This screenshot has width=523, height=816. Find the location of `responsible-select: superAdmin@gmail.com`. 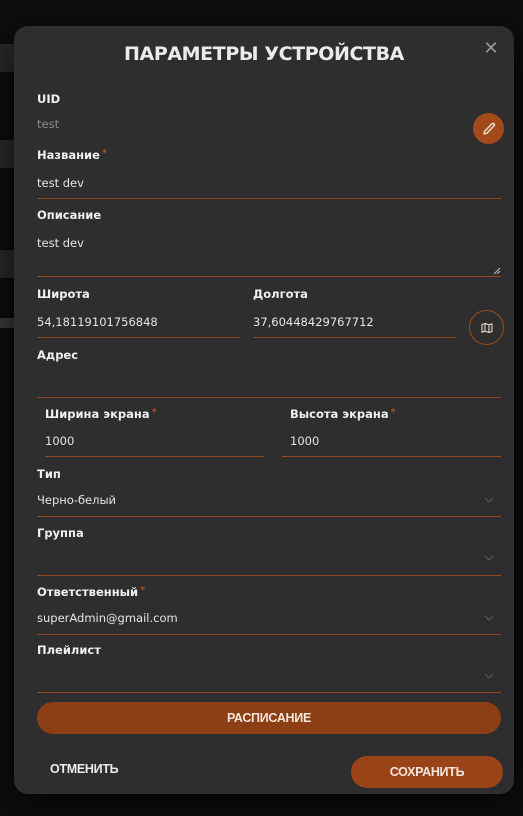

responsible-select: superAdmin@gmail.com is located at coordinates (107, 618).